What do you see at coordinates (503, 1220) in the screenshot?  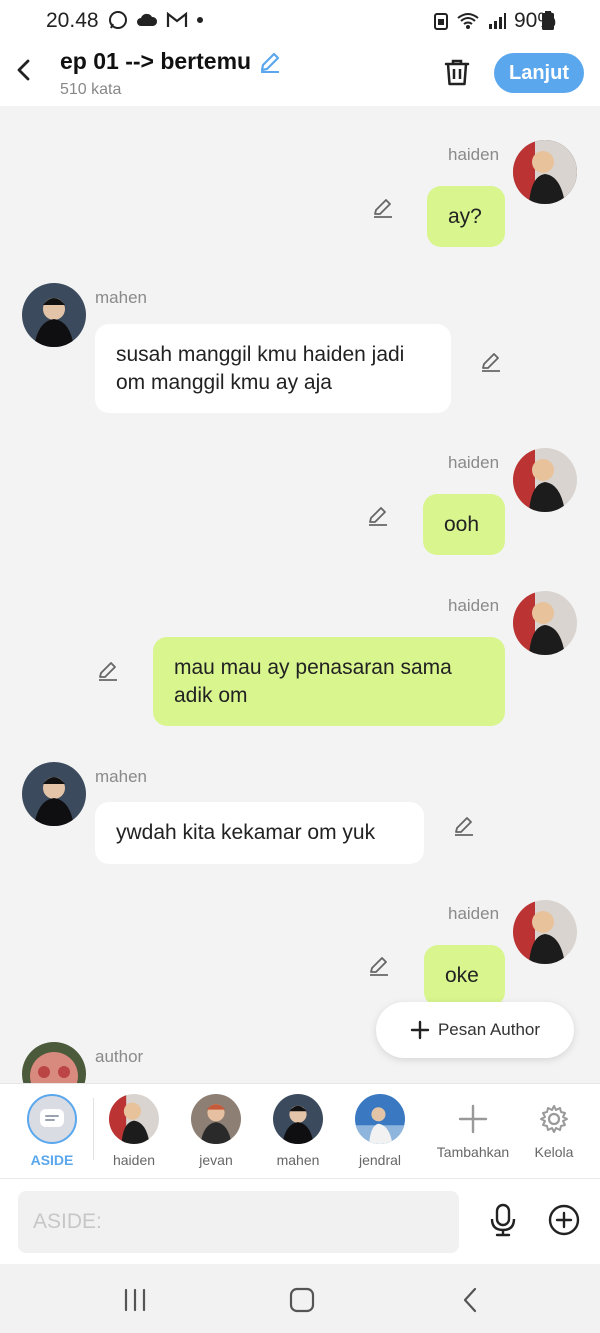 I see `microphone-icon` at bounding box center [503, 1220].